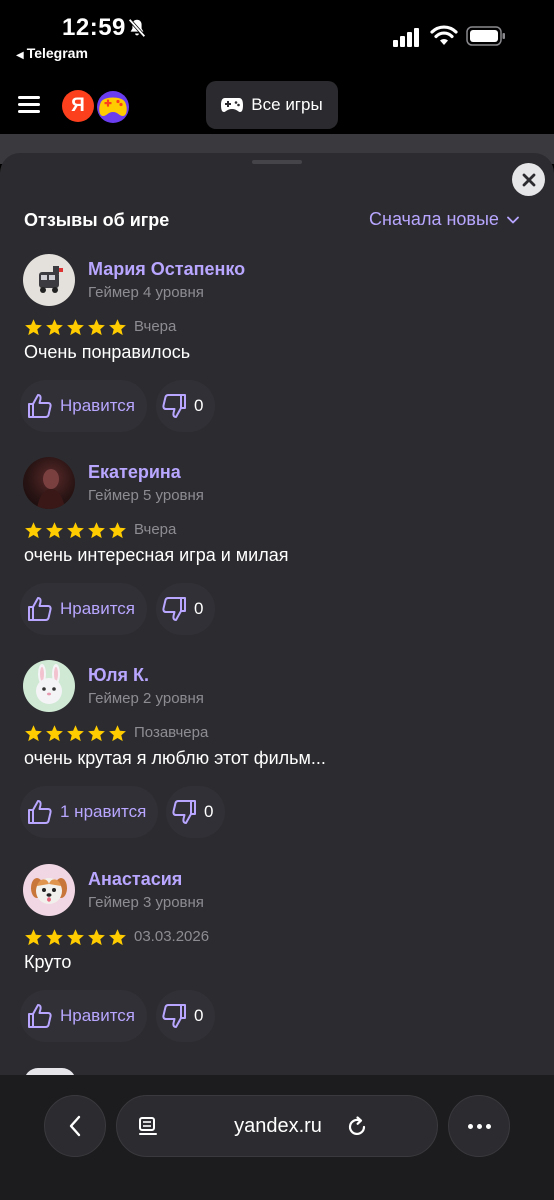 This screenshot has width=554, height=1200. I want to click on close-button, so click(528, 179).